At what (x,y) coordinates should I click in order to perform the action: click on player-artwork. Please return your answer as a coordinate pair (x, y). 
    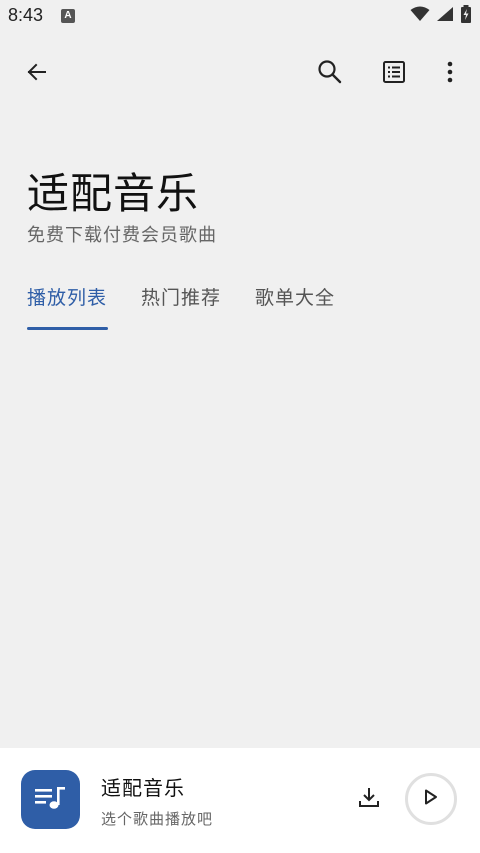
    Looking at the image, I should click on (50, 799).